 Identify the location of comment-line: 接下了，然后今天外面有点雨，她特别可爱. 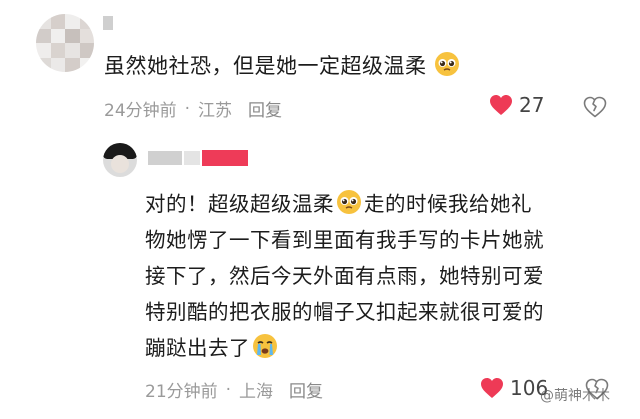
(344, 276).